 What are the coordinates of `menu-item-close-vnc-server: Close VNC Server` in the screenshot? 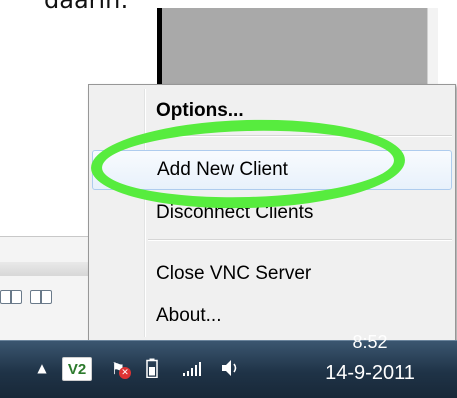 It's located at (272, 274).